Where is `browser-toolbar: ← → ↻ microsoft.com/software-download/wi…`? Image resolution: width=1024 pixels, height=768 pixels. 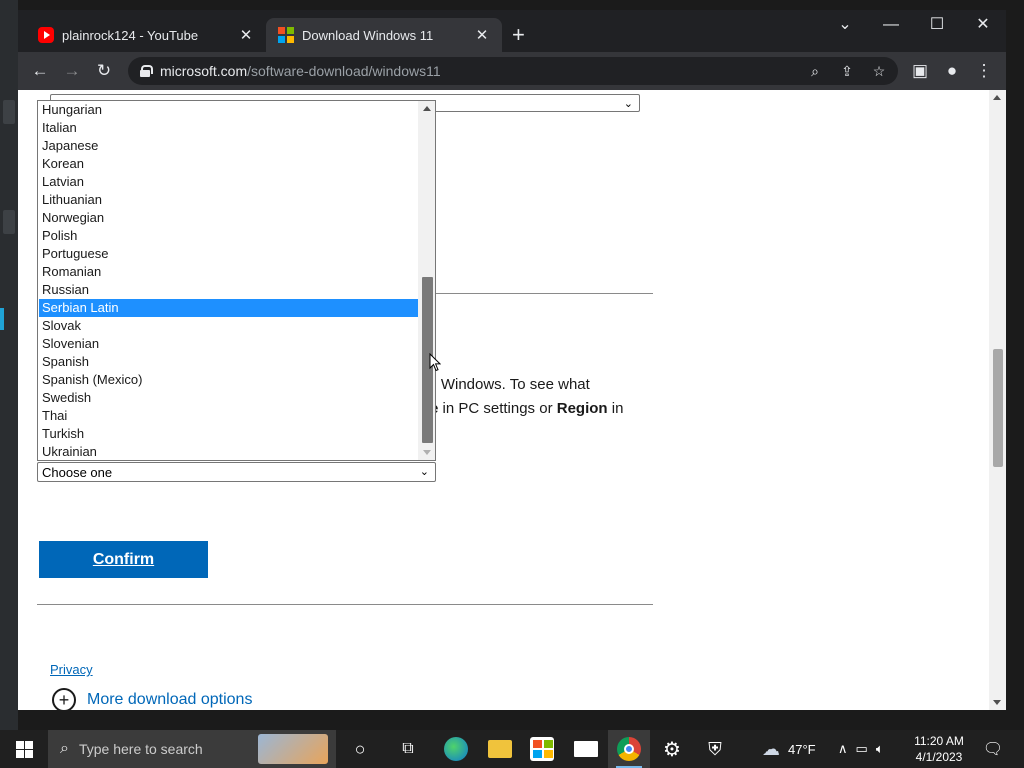 browser-toolbar: ← → ↻ microsoft.com/software-download/wi… is located at coordinates (512, 71).